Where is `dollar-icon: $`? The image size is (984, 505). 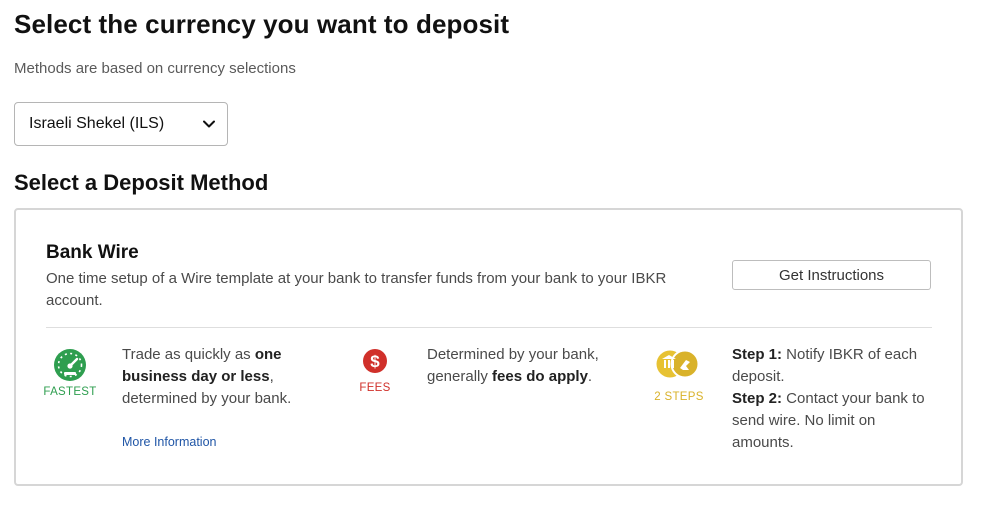
dollar-icon: $ is located at coordinates (375, 361).